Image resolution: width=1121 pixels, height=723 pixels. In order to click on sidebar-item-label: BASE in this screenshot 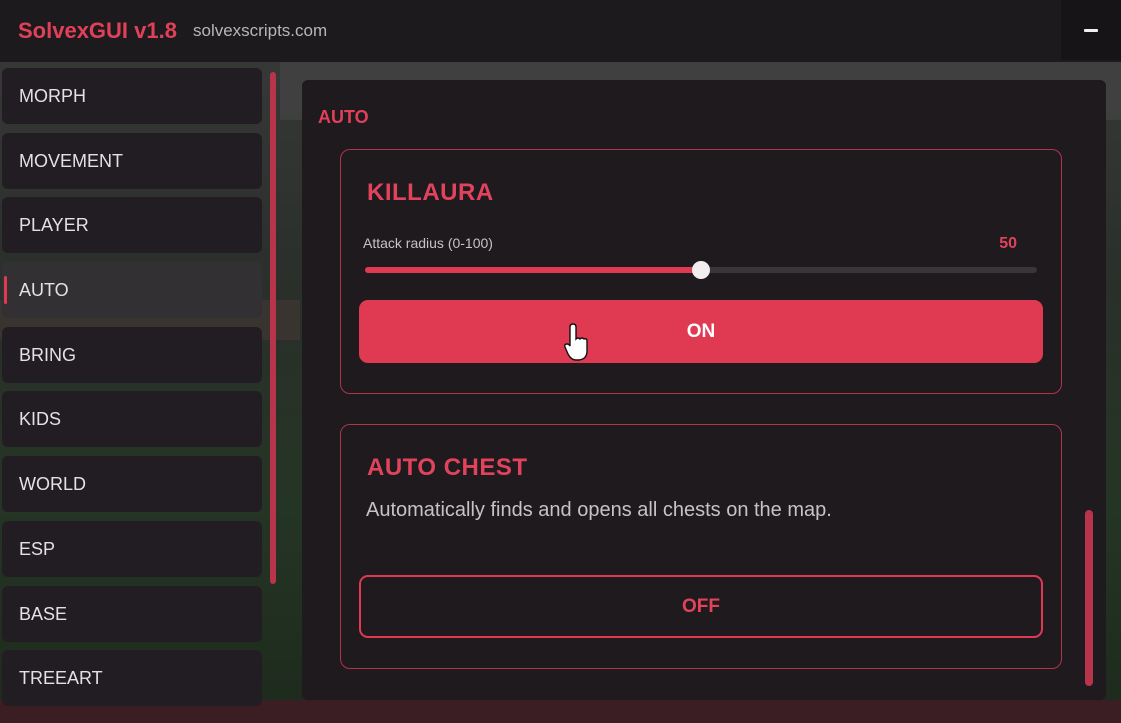, I will do `click(43, 613)`.